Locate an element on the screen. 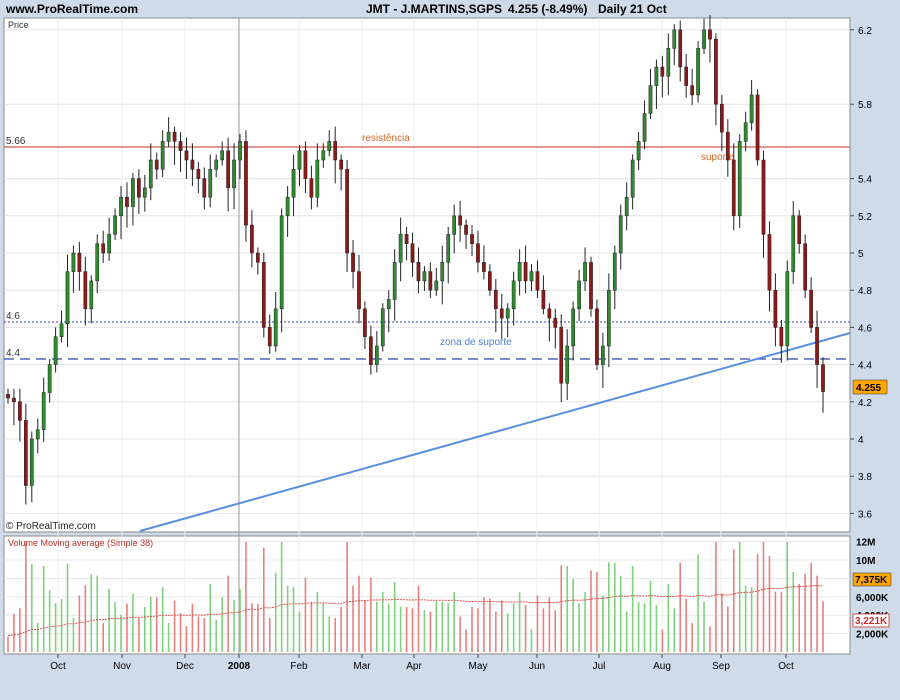 The height and width of the screenshot is (700, 900). price-tick-label: 6.2 is located at coordinates (865, 31).